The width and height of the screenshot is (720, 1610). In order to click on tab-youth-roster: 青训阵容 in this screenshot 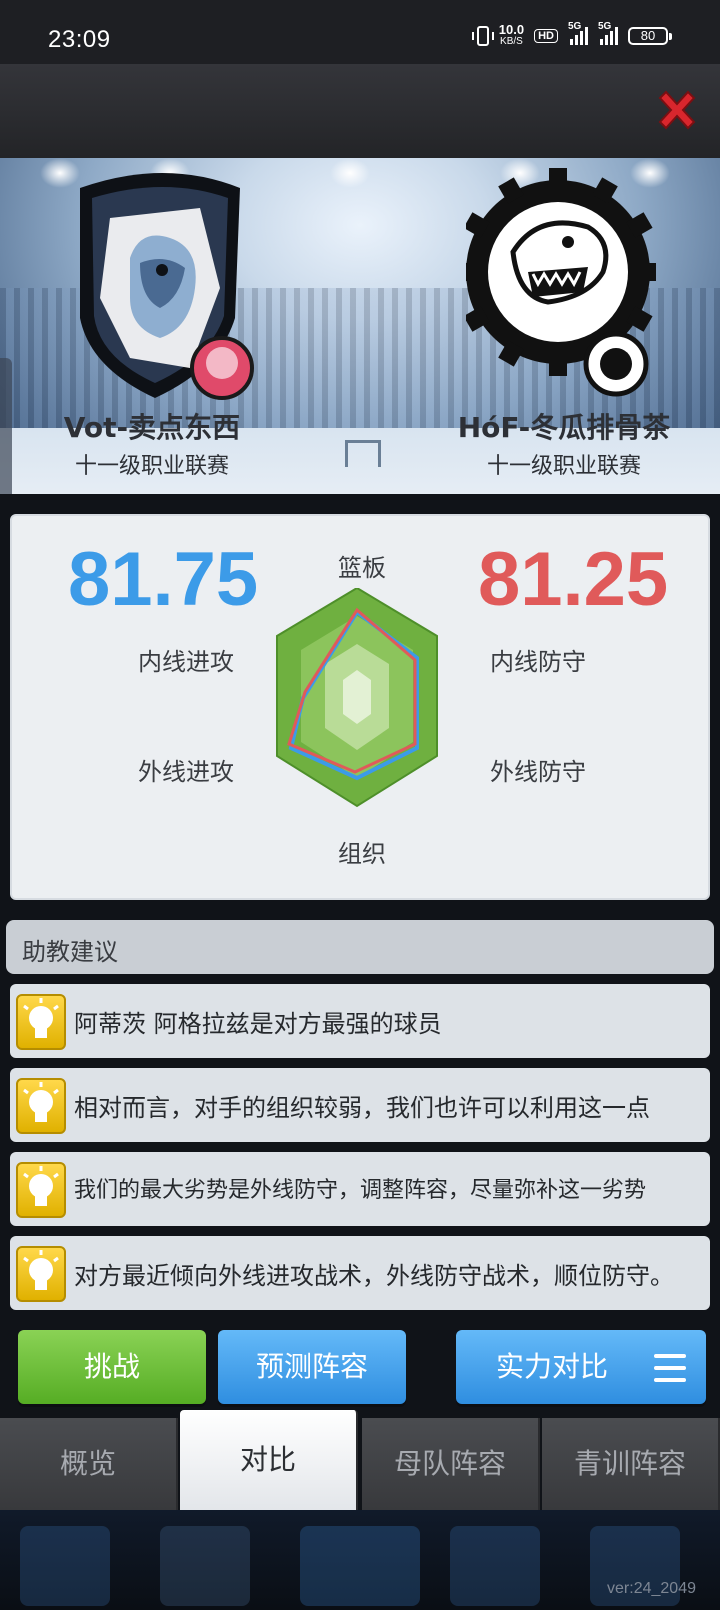, I will do `click(631, 1464)`.